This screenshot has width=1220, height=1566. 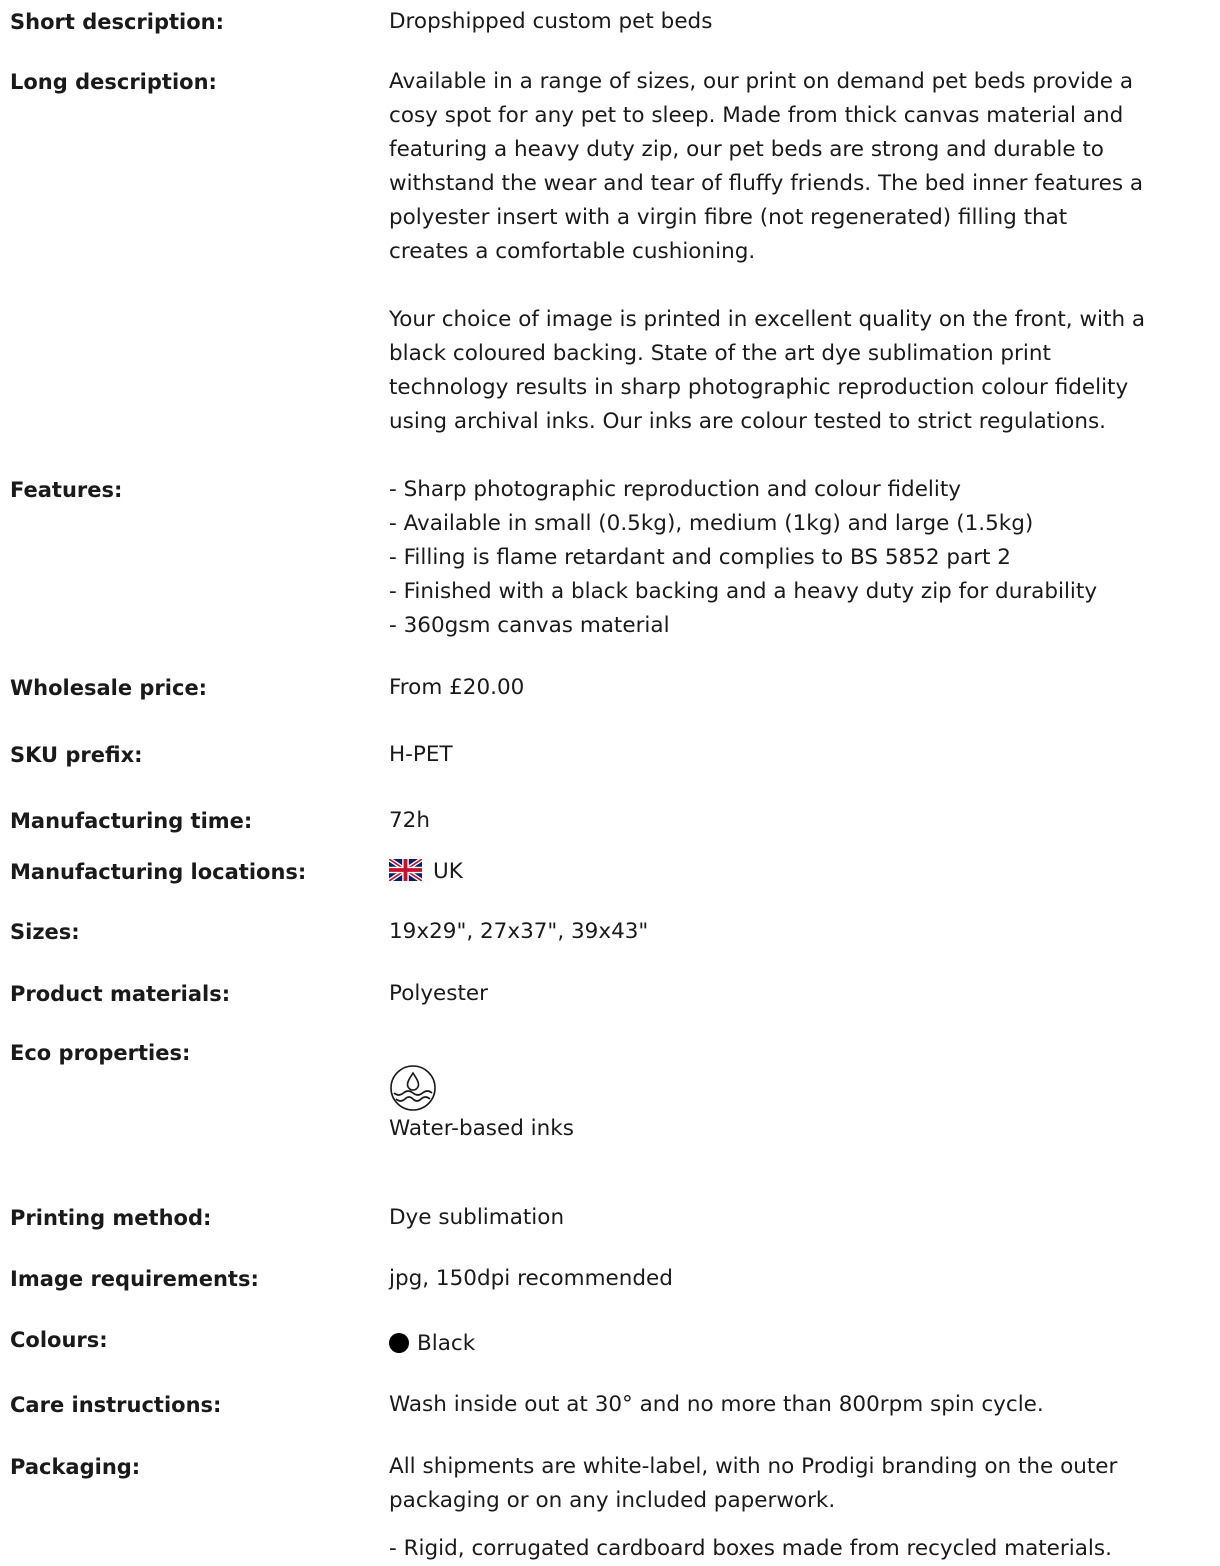 I want to click on spec-label: Eco properties:, so click(x=100, y=1053).